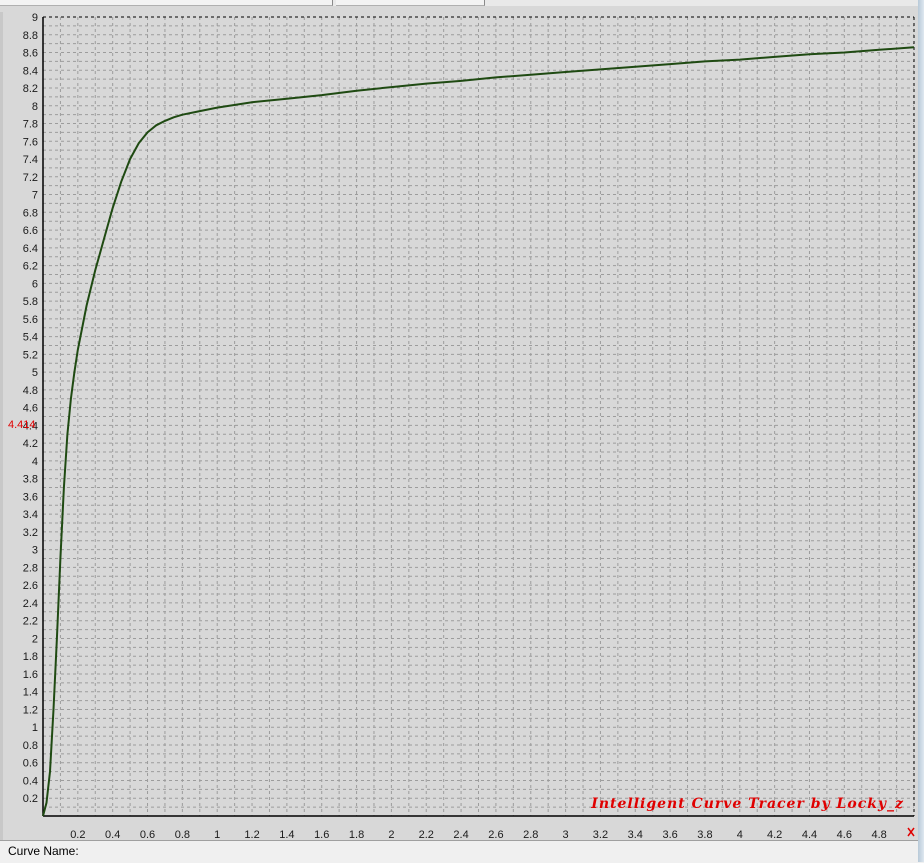 Image resolution: width=924 pixels, height=863 pixels. I want to click on y-tick-label: 1.2, so click(30, 710).